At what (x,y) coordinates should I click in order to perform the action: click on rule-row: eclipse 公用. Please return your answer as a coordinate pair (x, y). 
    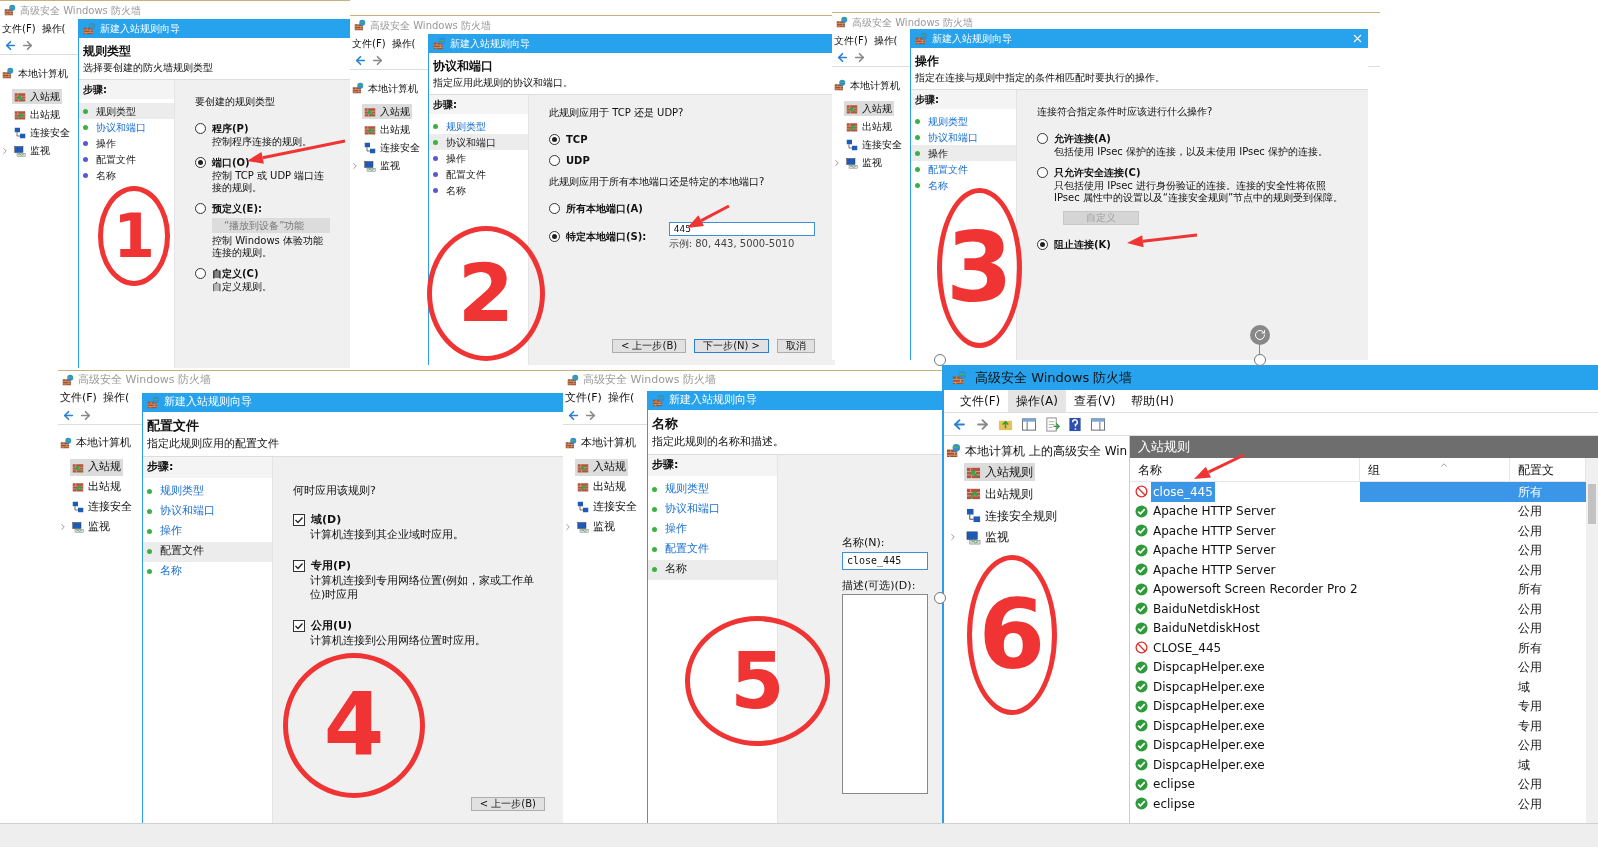
    Looking at the image, I should click on (1358, 784).